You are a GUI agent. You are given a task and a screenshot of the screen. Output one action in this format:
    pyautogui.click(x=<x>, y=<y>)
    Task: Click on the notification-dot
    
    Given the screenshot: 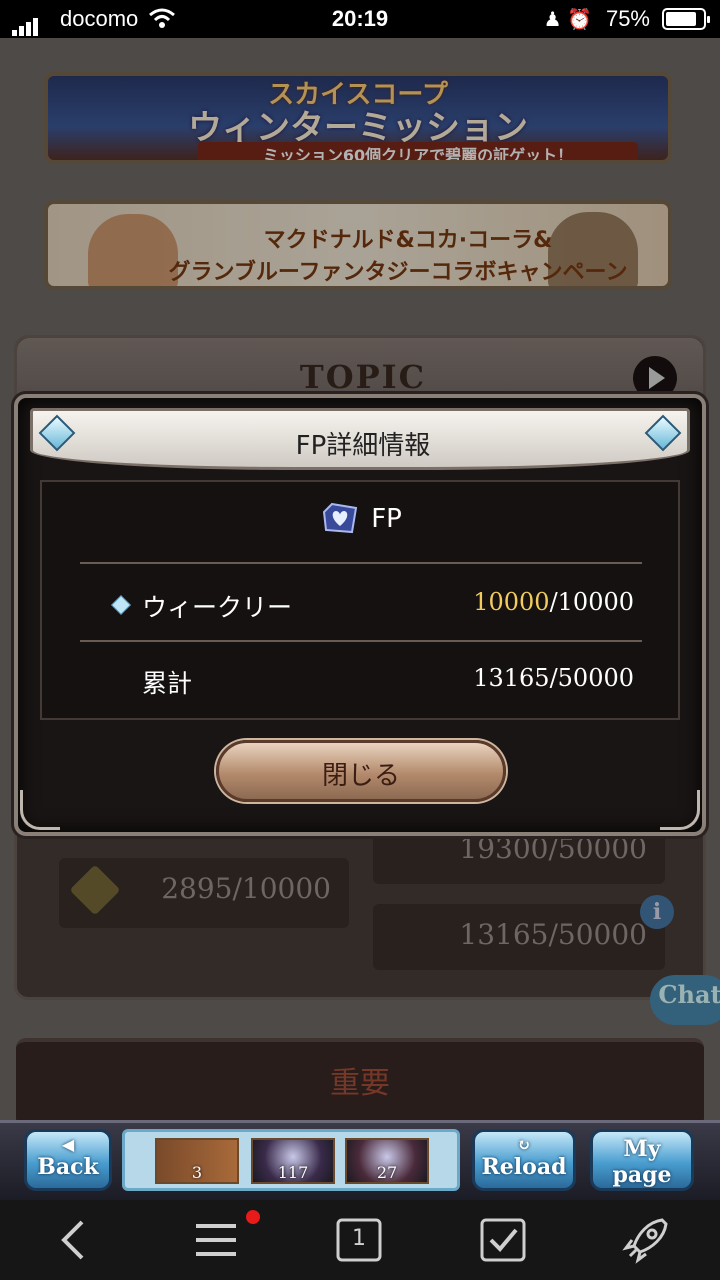 What is the action you would take?
    pyautogui.click(x=253, y=1217)
    